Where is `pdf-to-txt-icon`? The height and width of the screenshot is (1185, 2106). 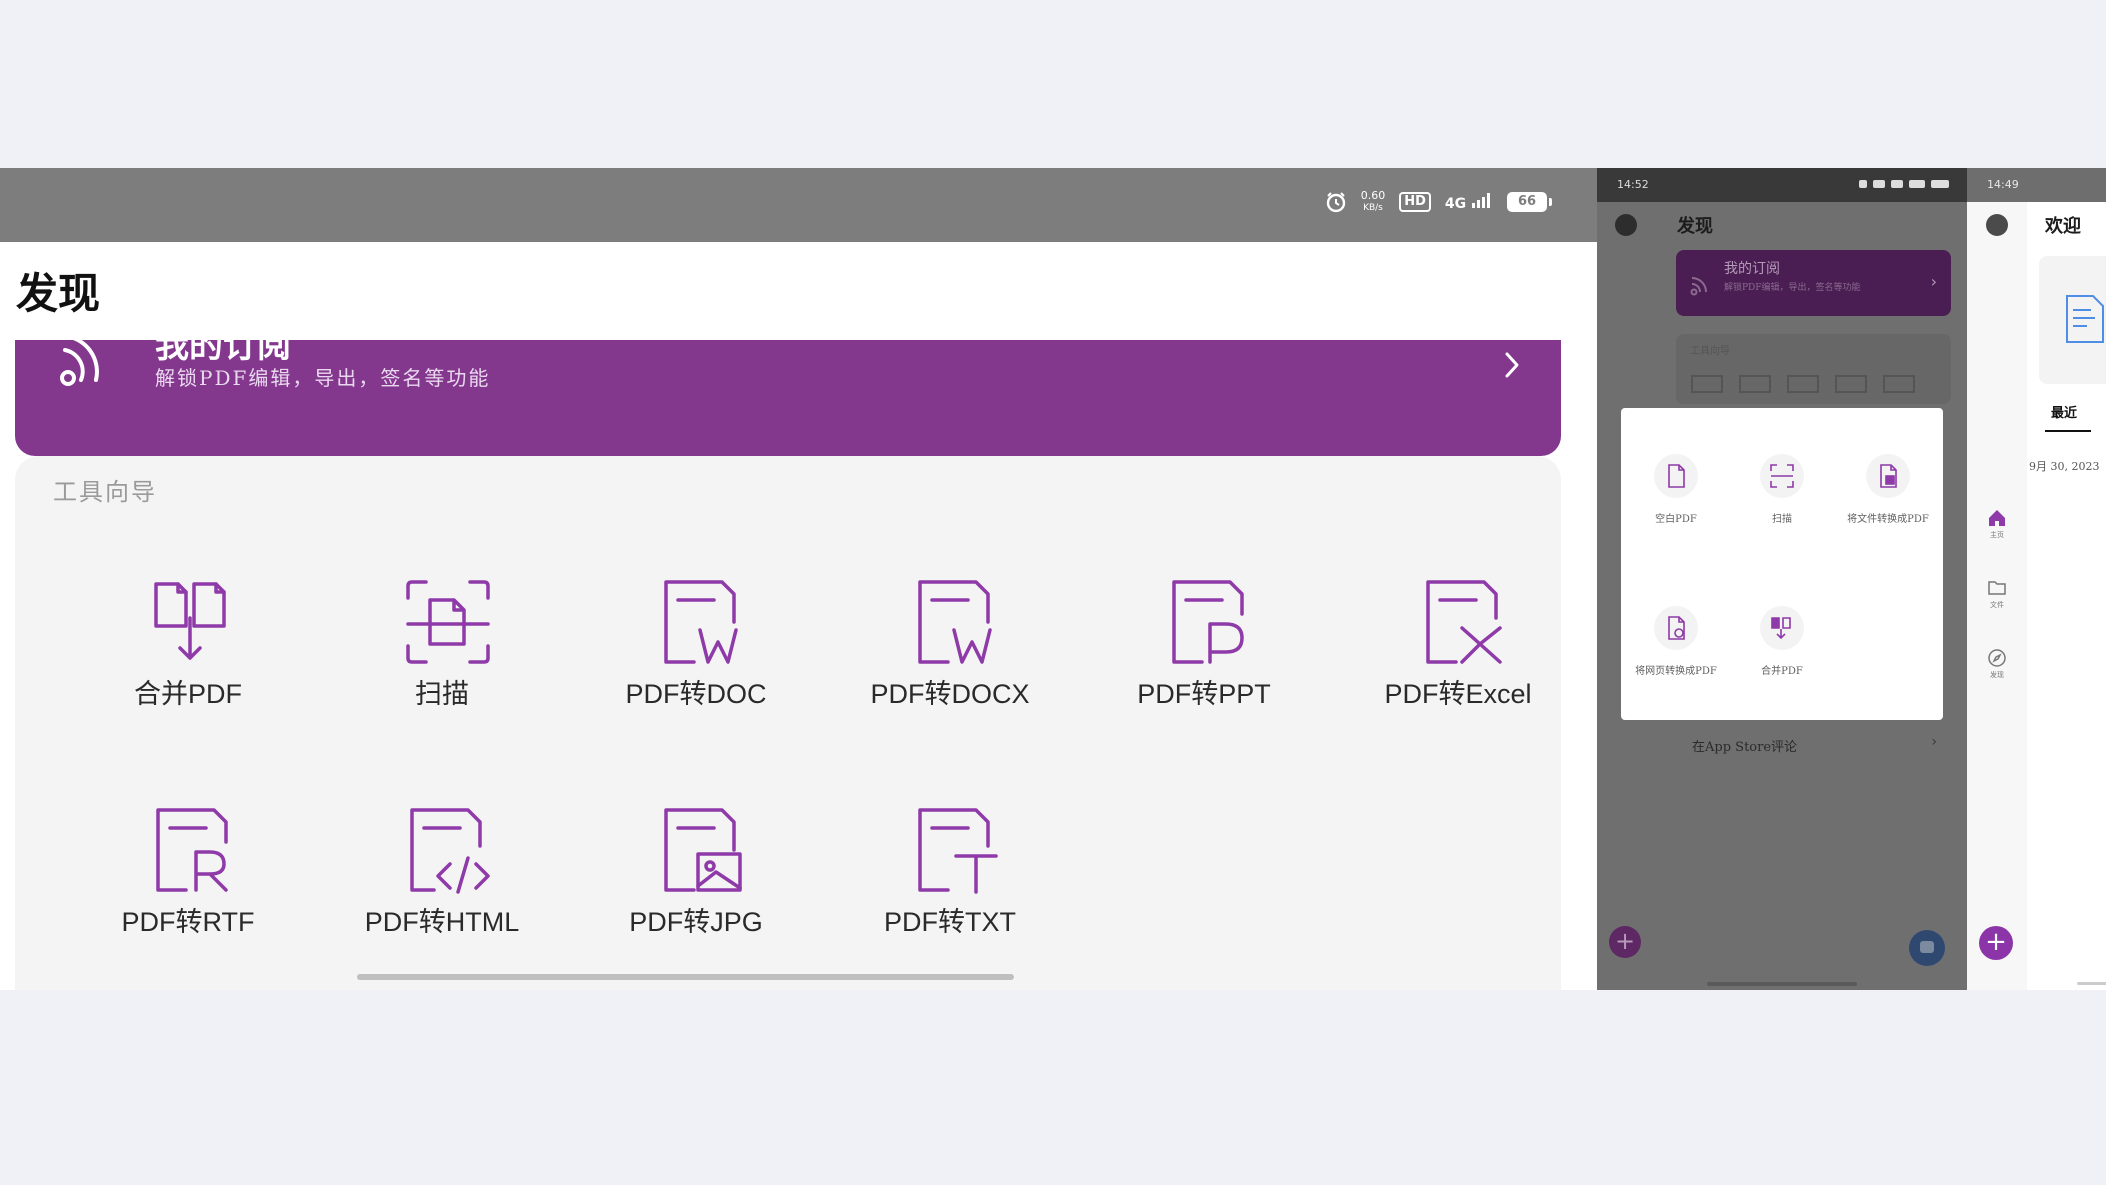
pdf-to-txt-icon is located at coordinates (958, 851).